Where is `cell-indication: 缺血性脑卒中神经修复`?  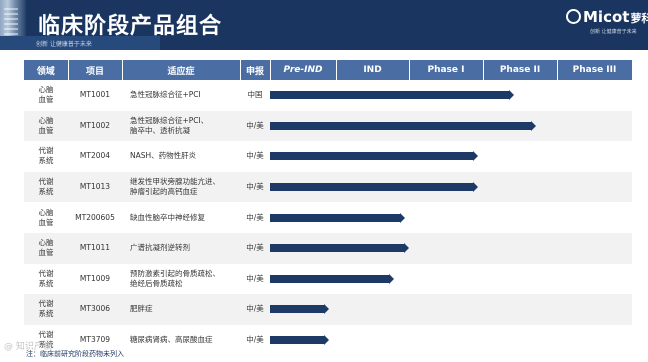
cell-indication: 缺血性脑卒中神经修复 is located at coordinates (181, 217).